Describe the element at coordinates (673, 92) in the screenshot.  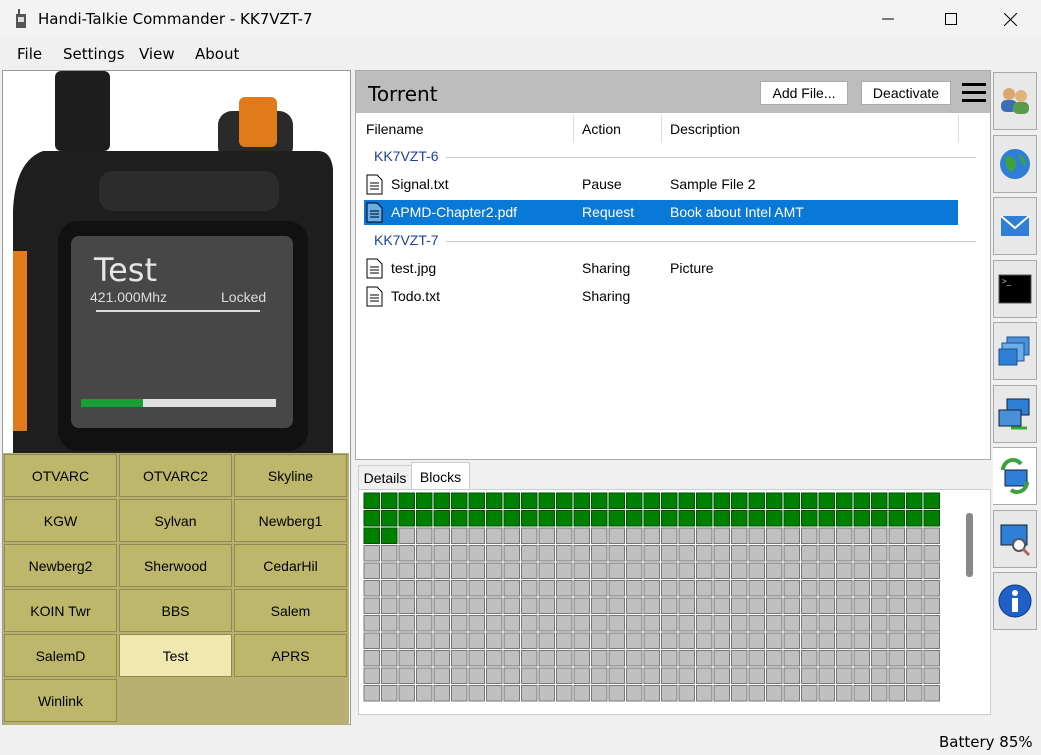
I see `torrent-header: Torrent Add File... Deactivate` at that location.